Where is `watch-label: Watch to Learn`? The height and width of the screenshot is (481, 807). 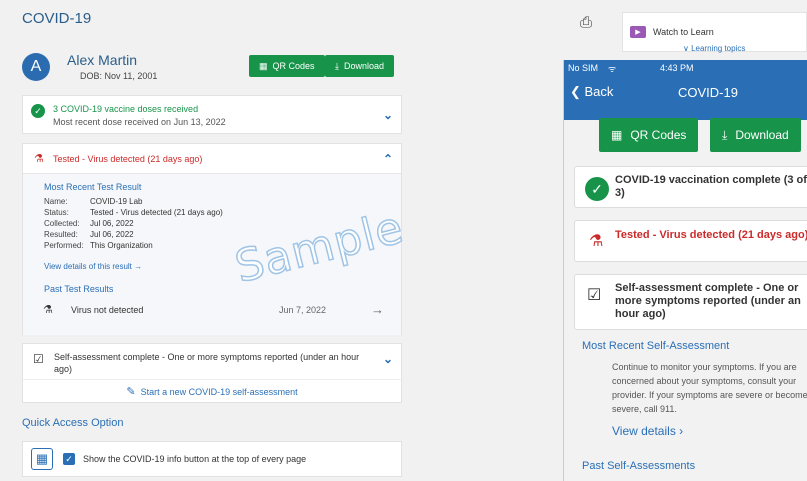
watch-label: Watch to Learn is located at coordinates (683, 32).